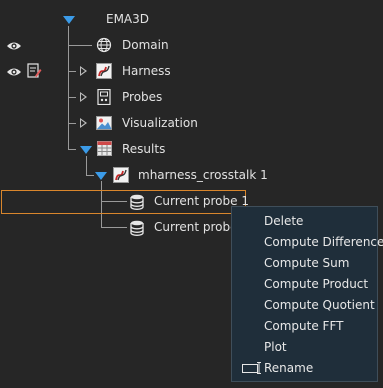  Describe the element at coordinates (143, 149) in the screenshot. I see `tree-item-results: Results` at that location.